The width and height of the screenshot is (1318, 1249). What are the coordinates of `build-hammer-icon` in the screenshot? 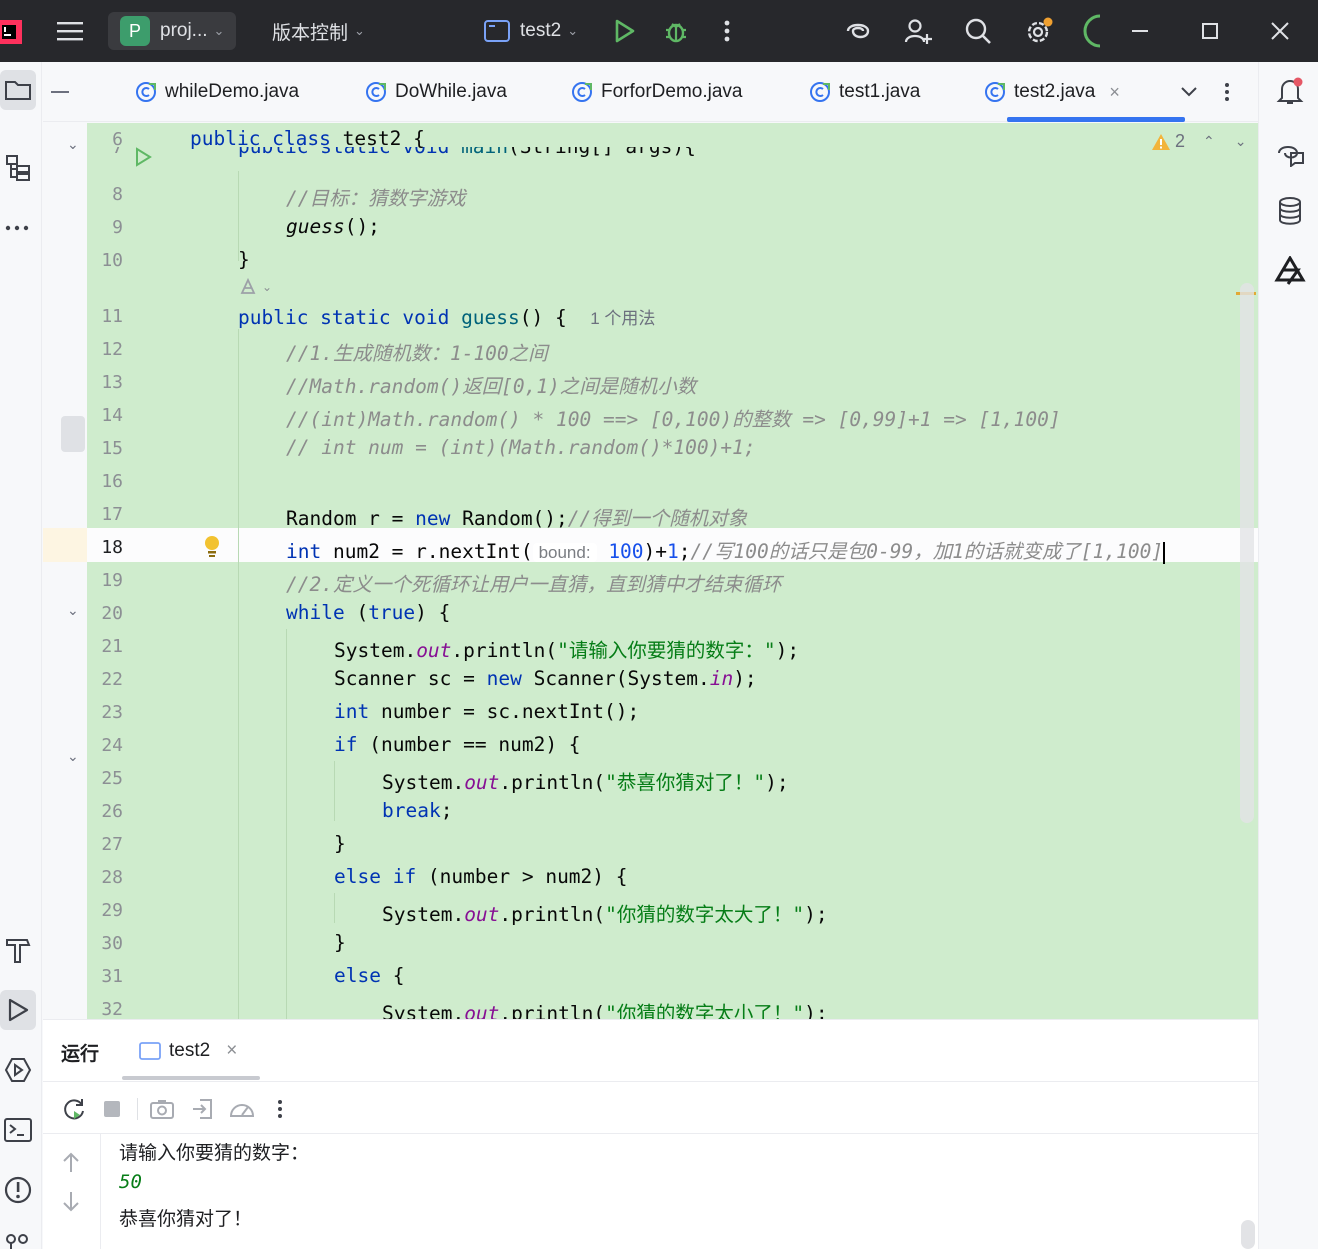 It's located at (18, 950).